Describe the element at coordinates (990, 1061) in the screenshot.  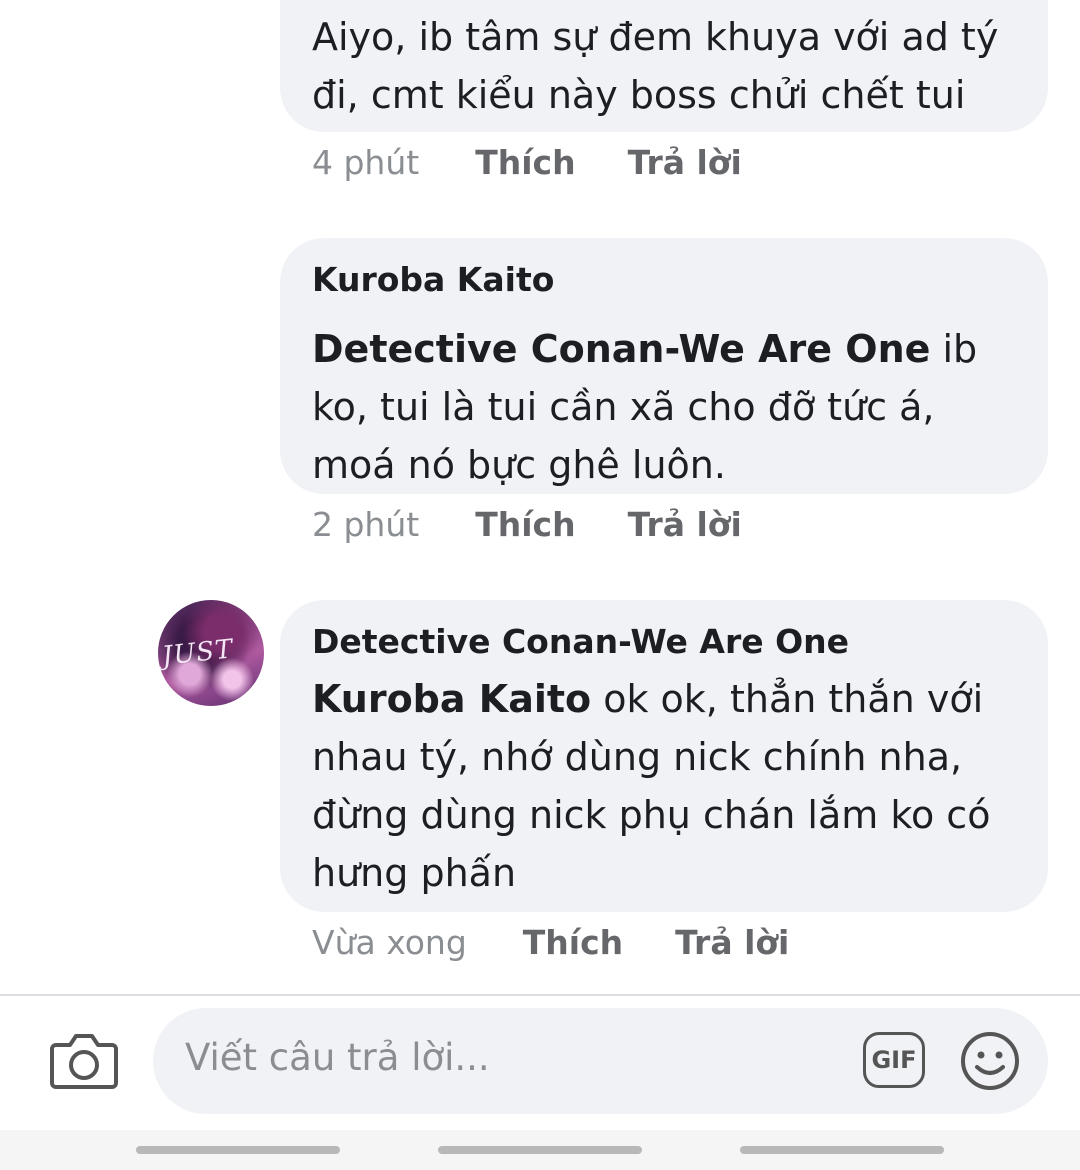
I see `emoji-icon` at that location.